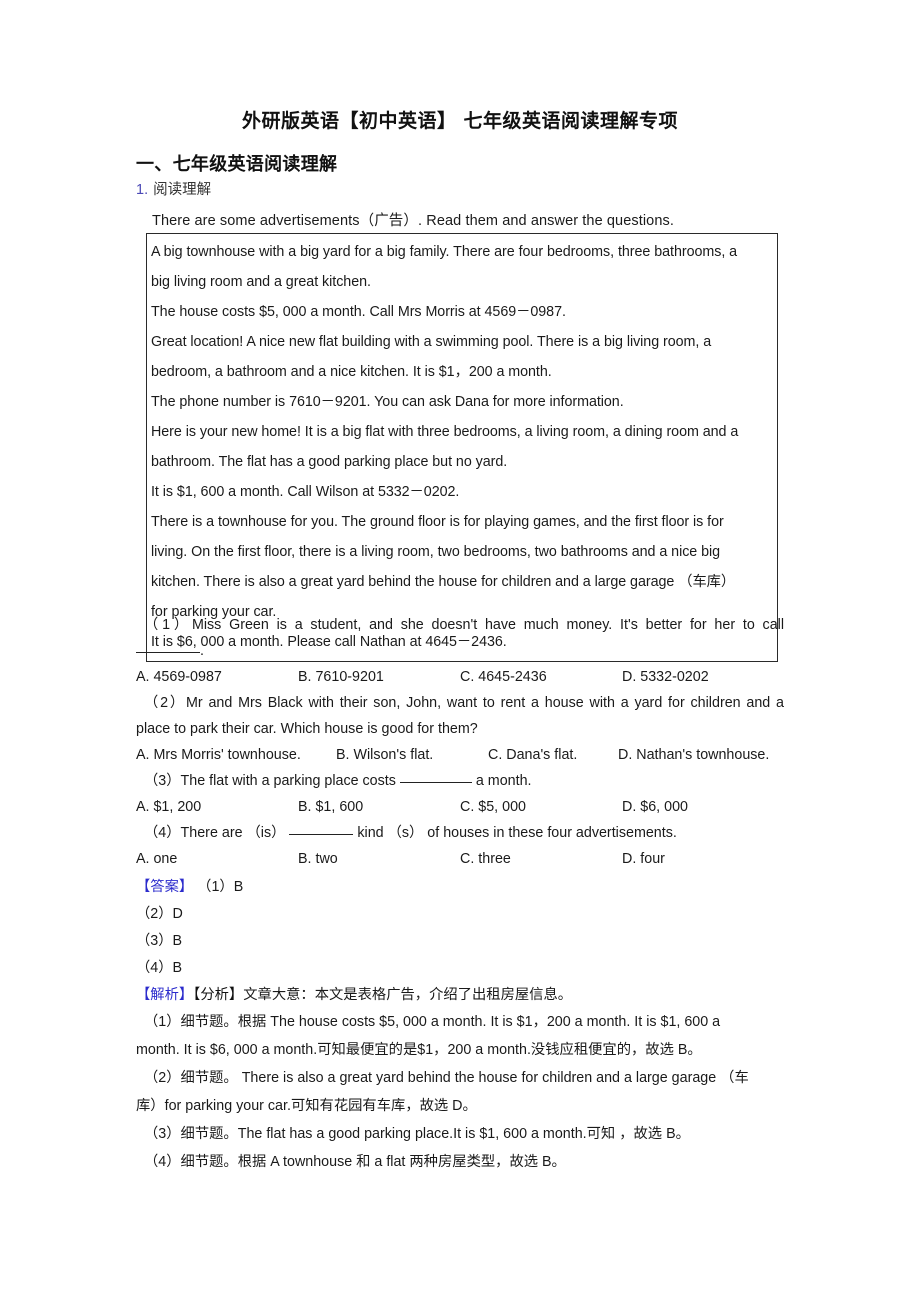 The height and width of the screenshot is (1302, 920). What do you see at coordinates (159, 914) in the screenshot?
I see `answer-line: （2）D` at bounding box center [159, 914].